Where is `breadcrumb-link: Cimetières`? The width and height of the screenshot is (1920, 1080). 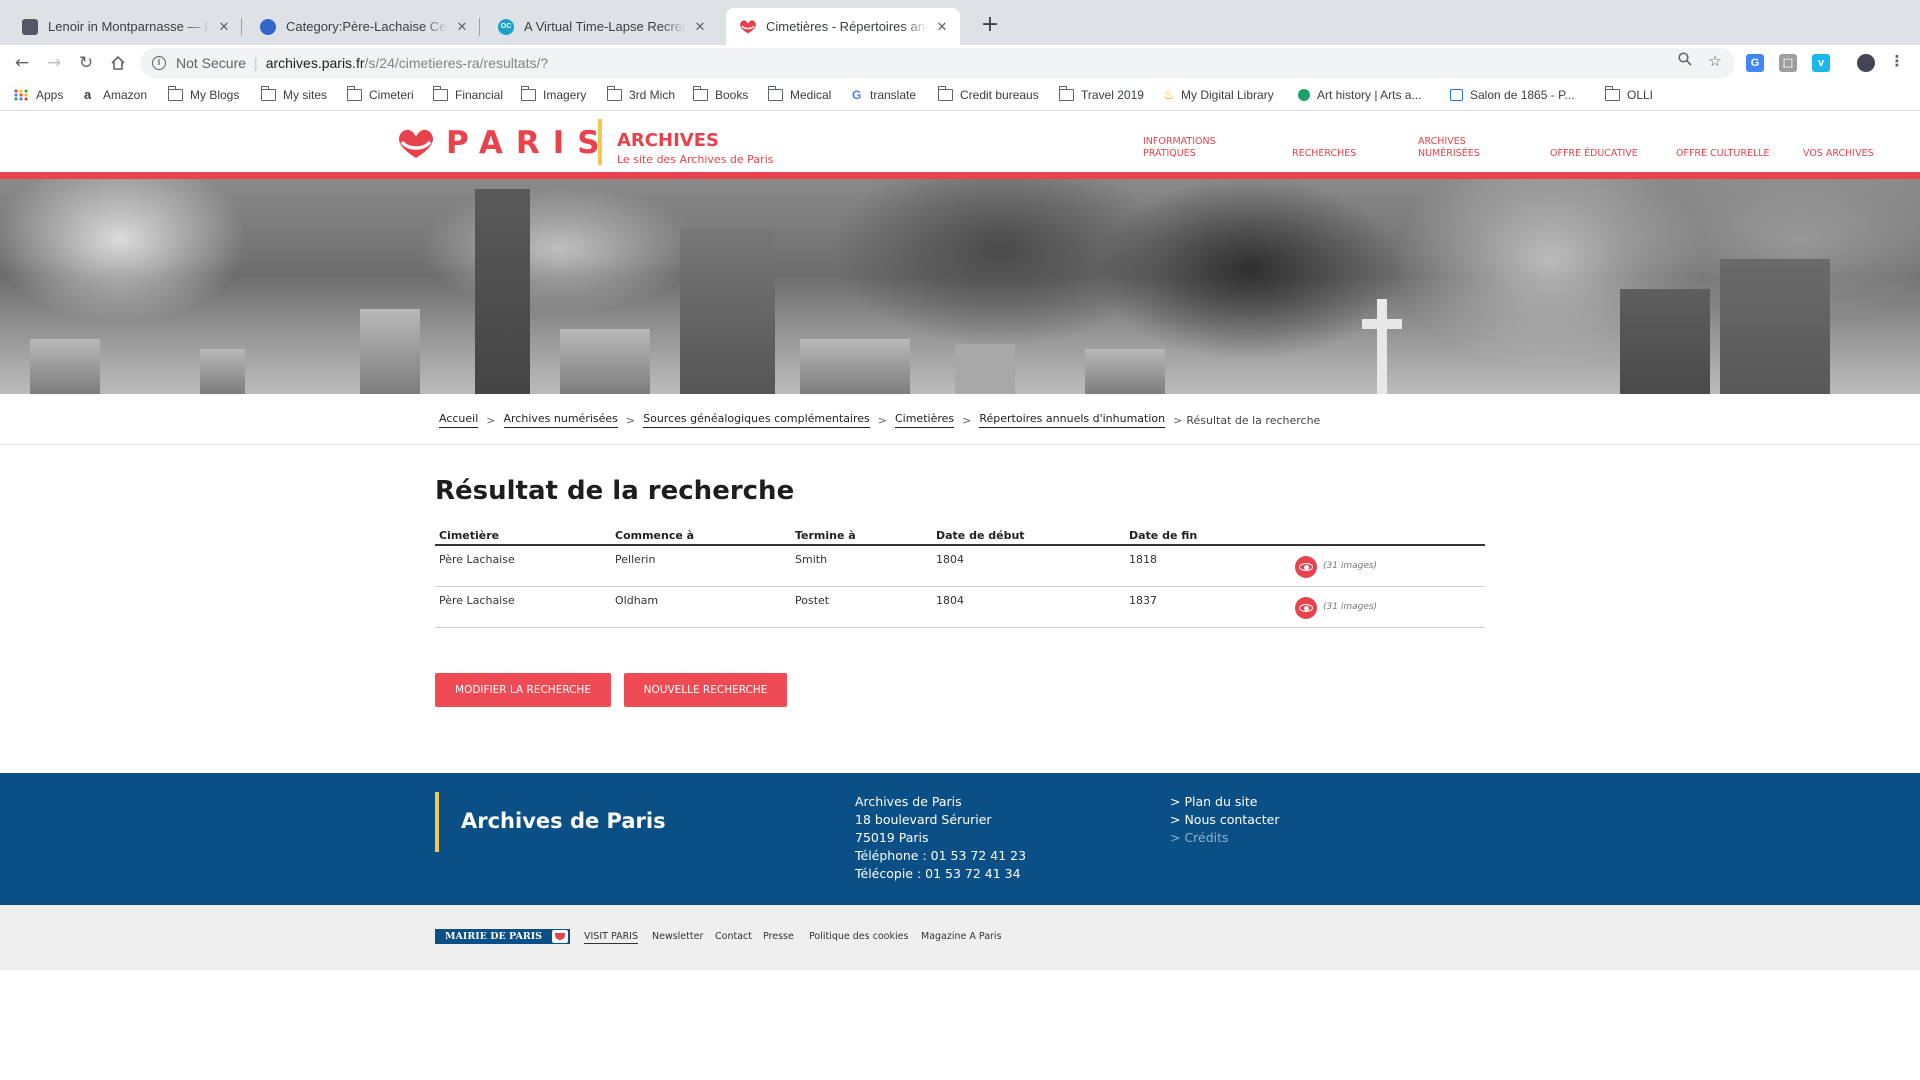 breadcrumb-link: Cimetières is located at coordinates (924, 420).